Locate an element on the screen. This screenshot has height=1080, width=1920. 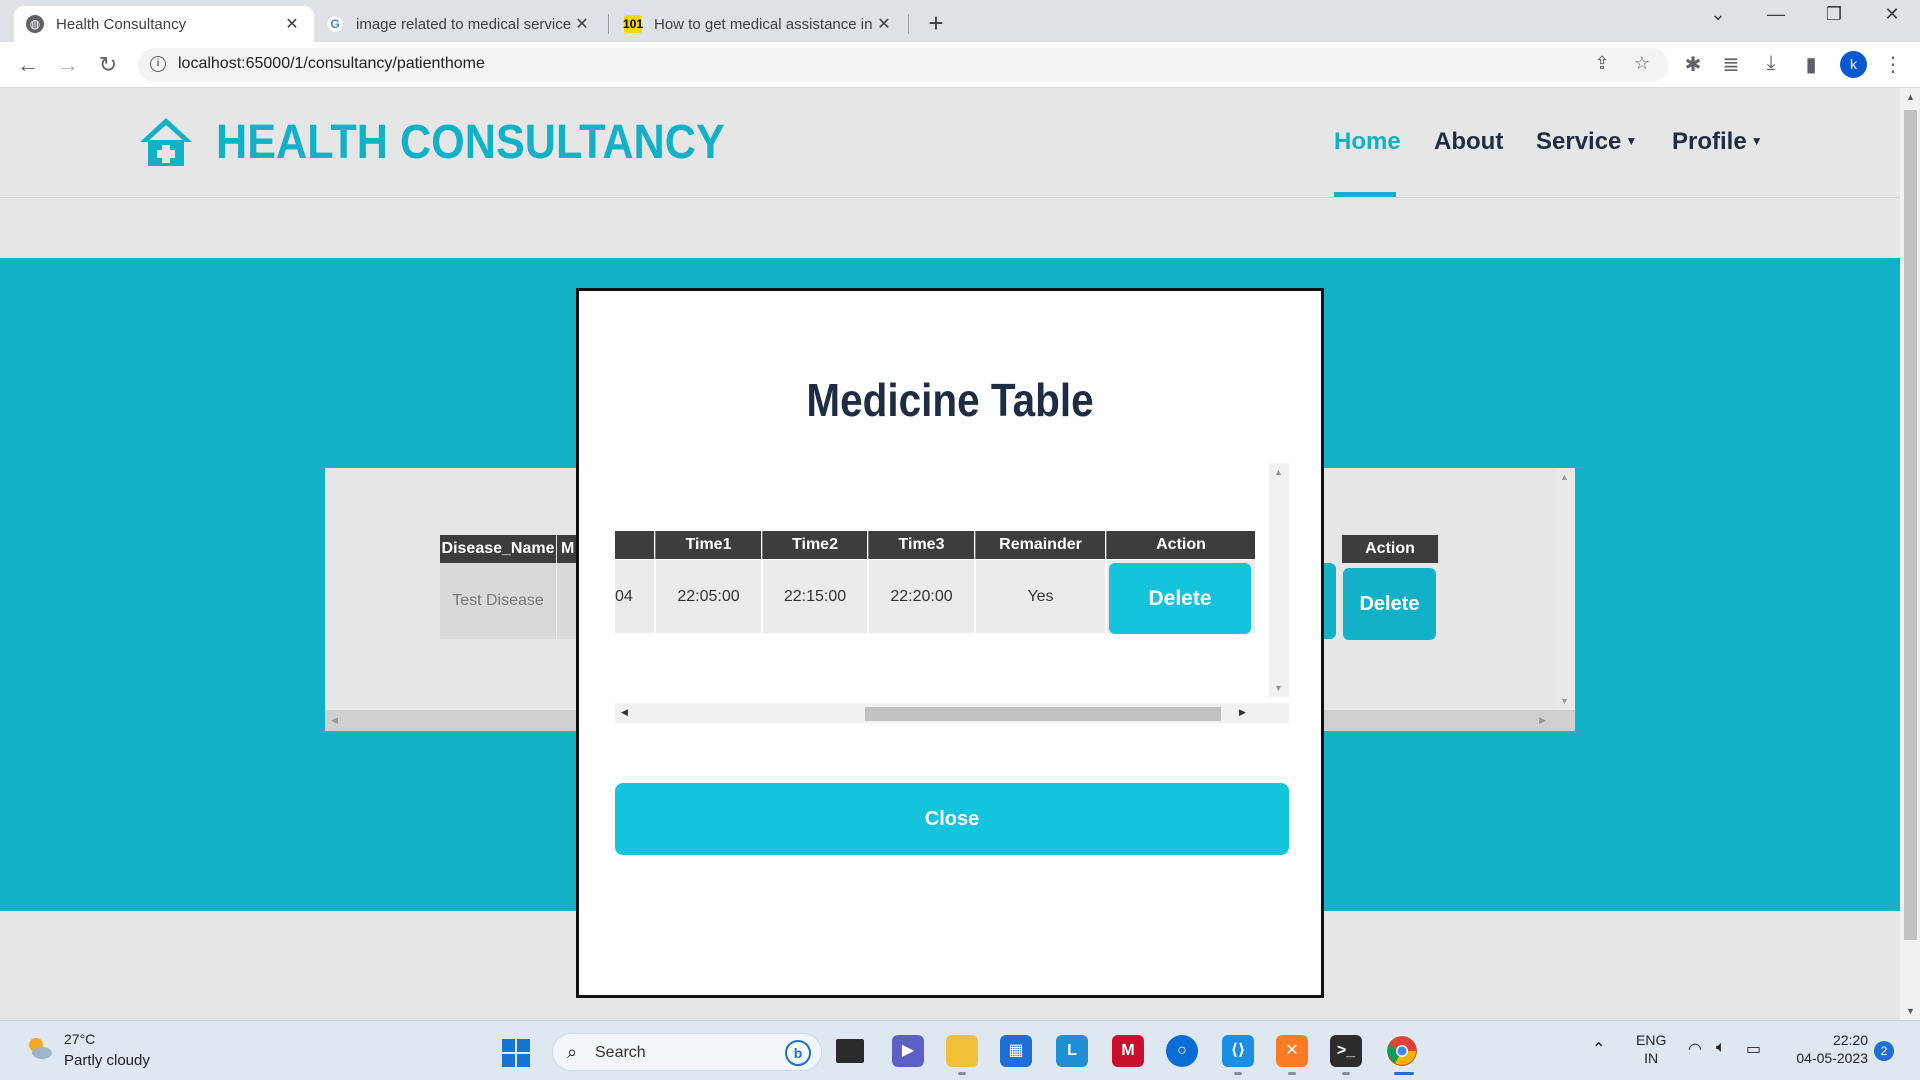
nav-home: Home is located at coordinates (1367, 142).